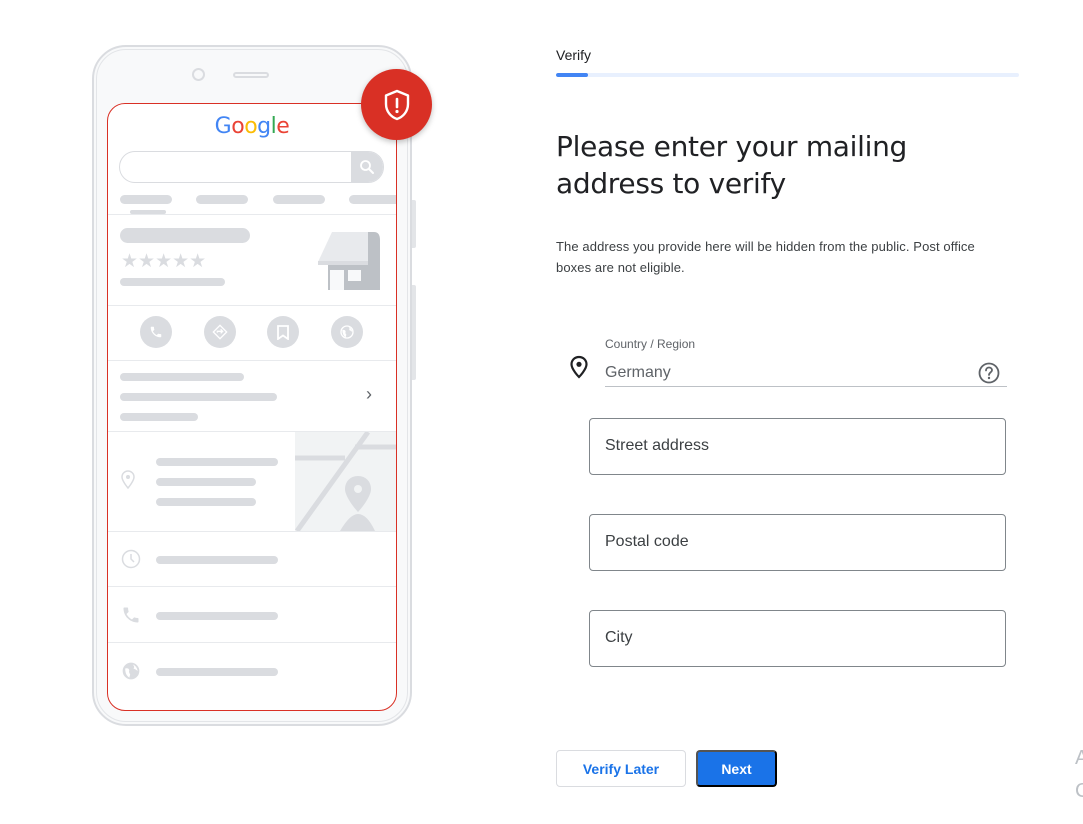 The height and width of the screenshot is (824, 1083). What do you see at coordinates (350, 263) in the screenshot?
I see `storefront-icon` at bounding box center [350, 263].